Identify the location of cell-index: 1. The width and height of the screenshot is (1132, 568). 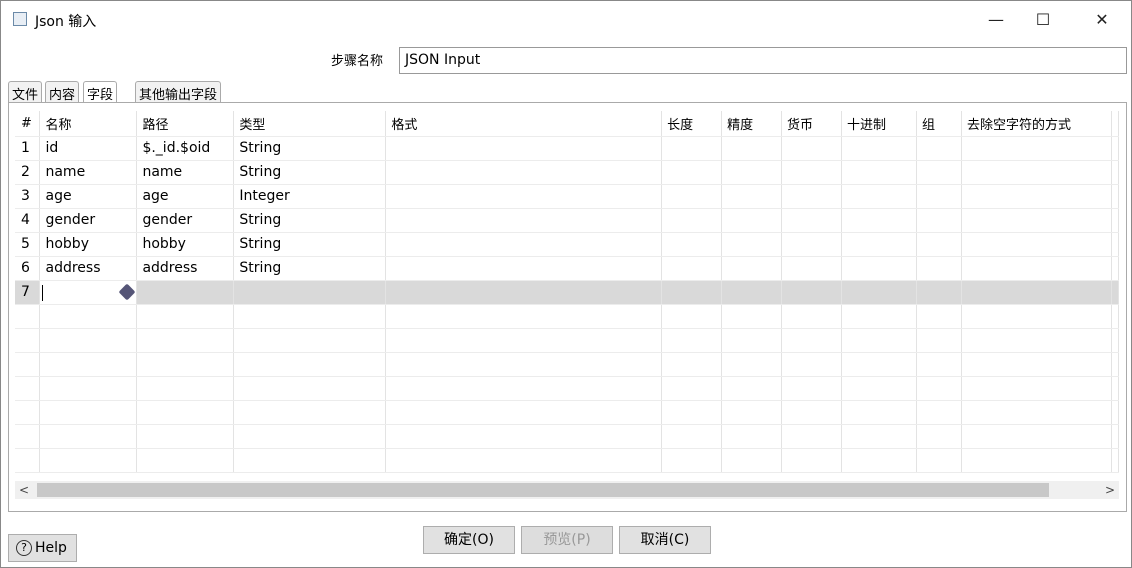
(28, 148).